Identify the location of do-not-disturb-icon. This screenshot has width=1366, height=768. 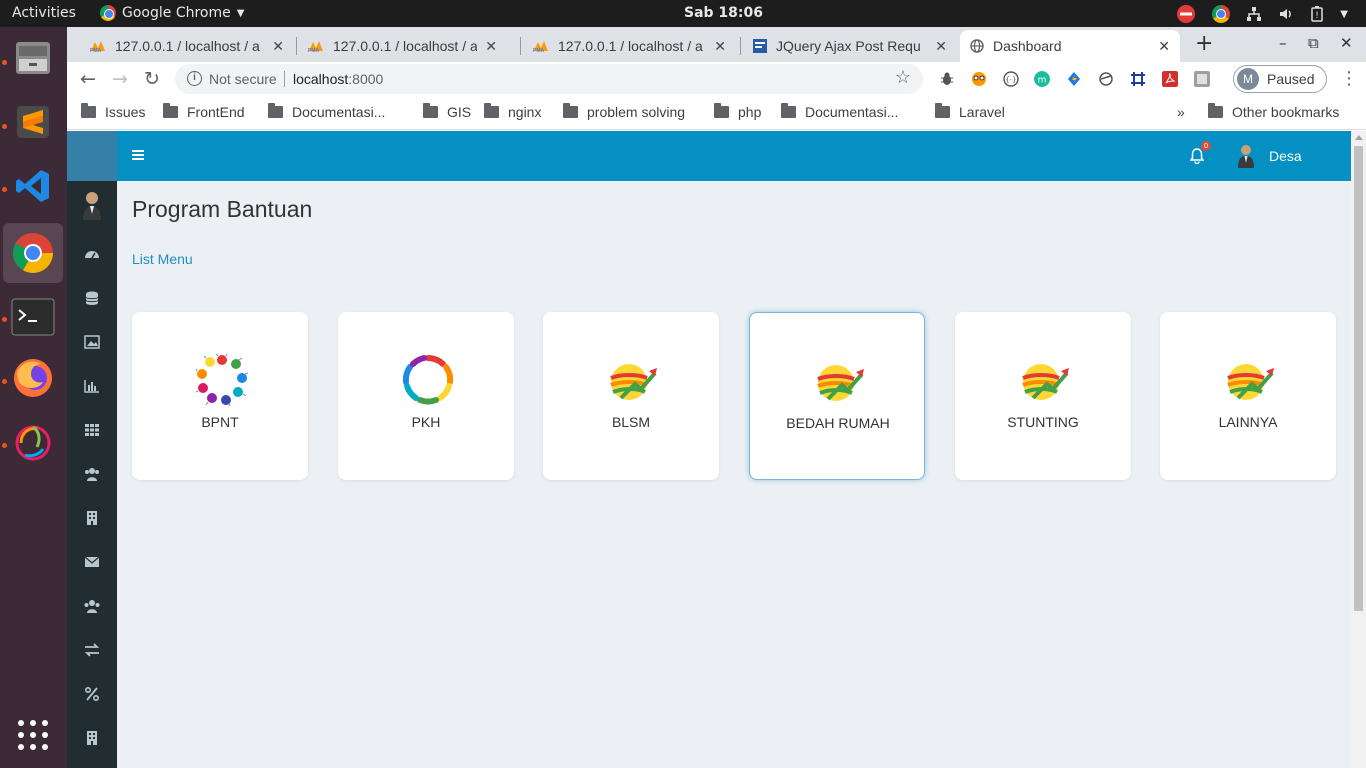
(1186, 14).